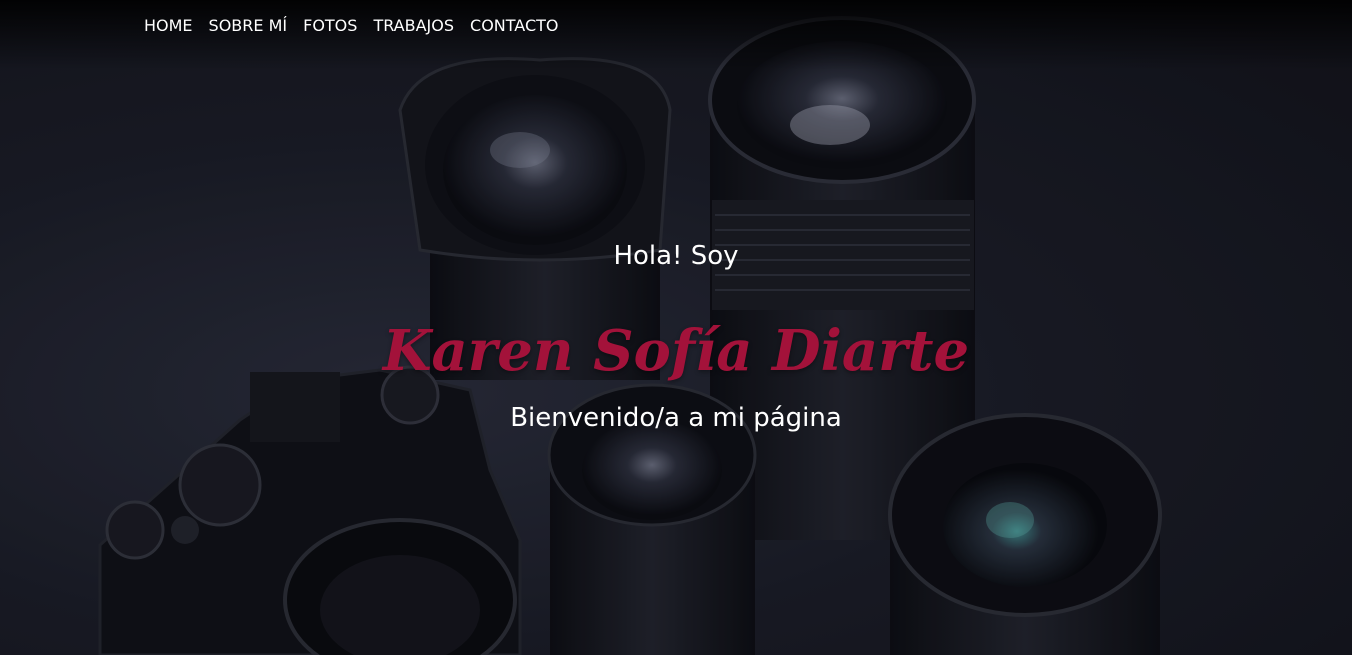 The width and height of the screenshot is (1352, 655). I want to click on nav-link-contacto: CONTACTO, so click(514, 26).